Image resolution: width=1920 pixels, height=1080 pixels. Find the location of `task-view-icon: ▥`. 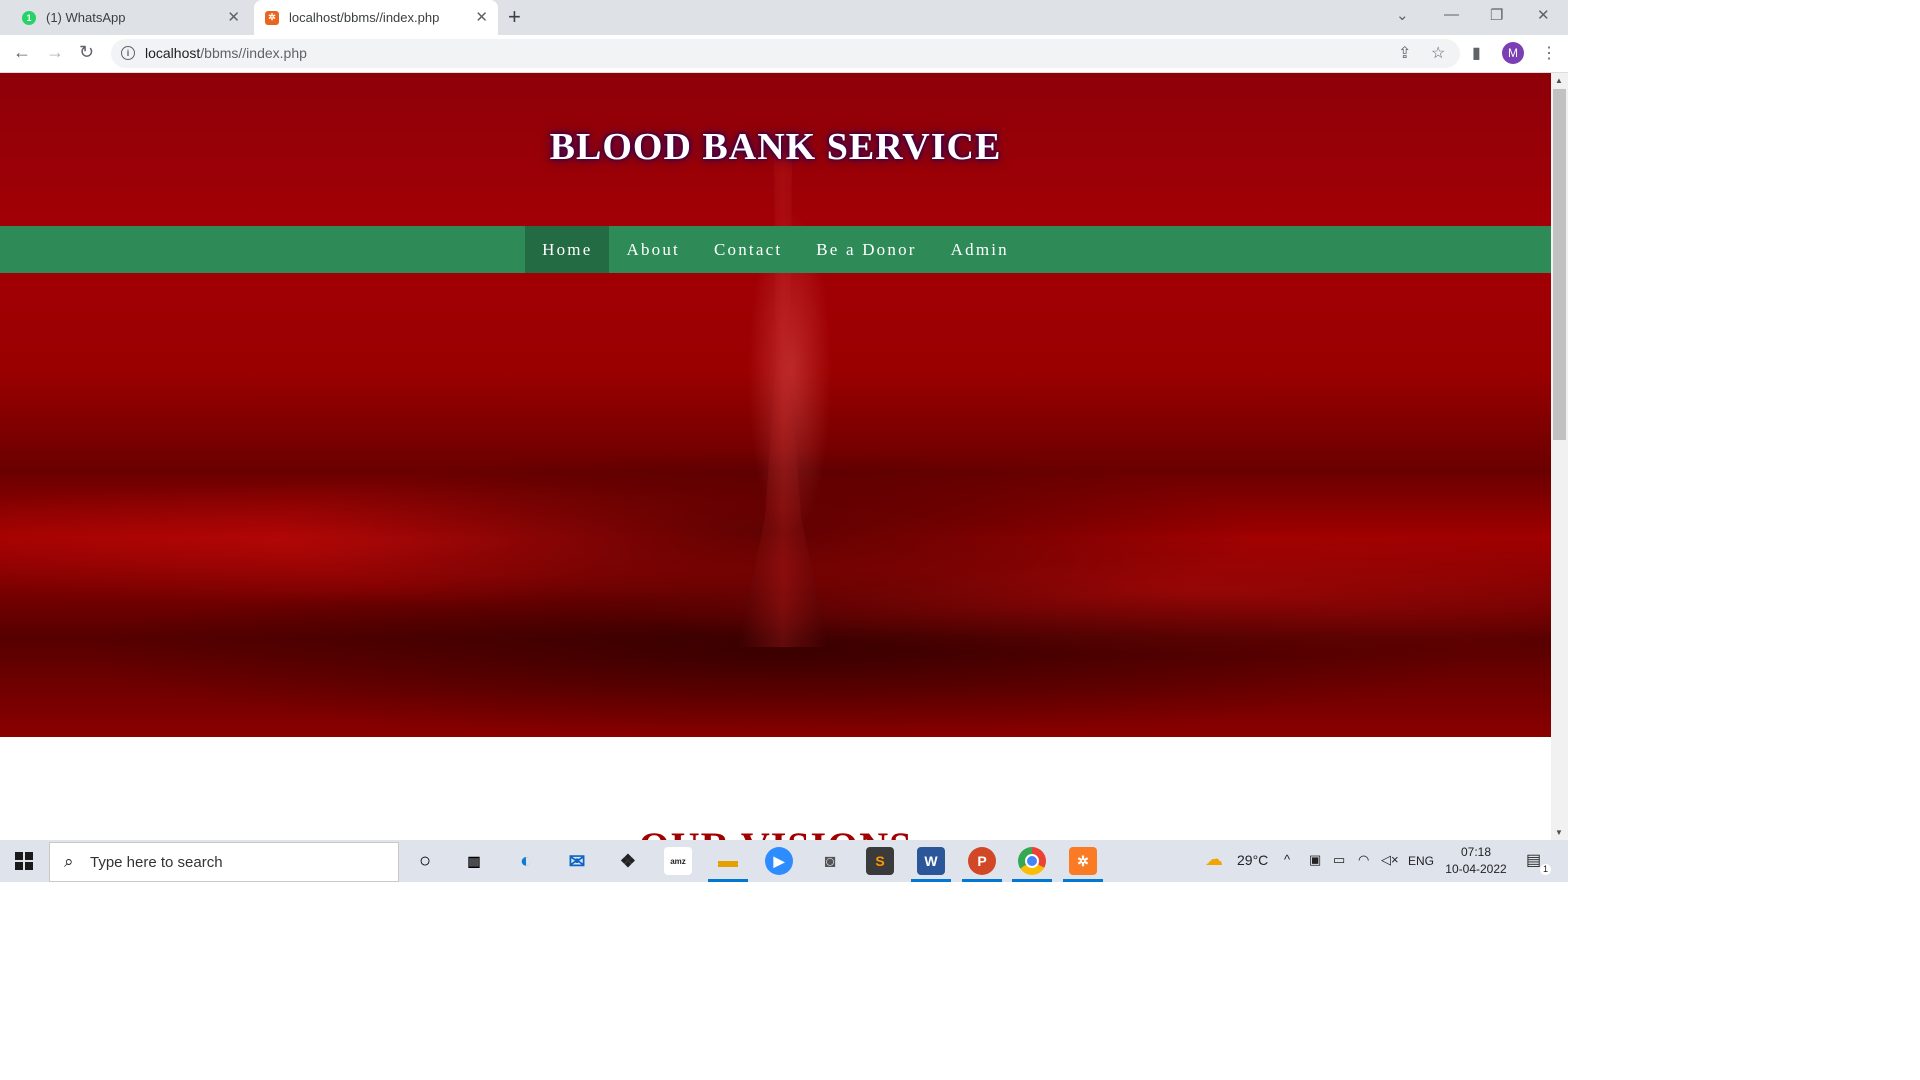

task-view-icon: ▥ is located at coordinates (474, 861).